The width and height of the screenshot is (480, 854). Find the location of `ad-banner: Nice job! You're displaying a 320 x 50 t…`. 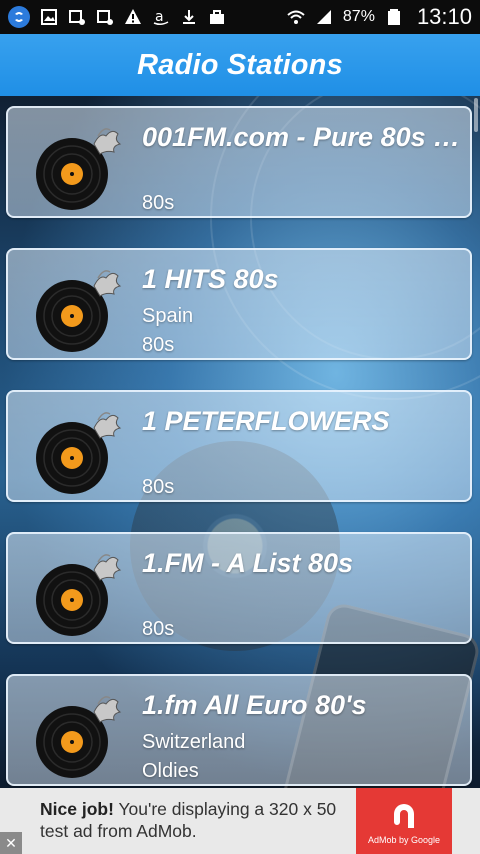

ad-banner: Nice job! You're displaying a 320 x 50 t… is located at coordinates (240, 821).